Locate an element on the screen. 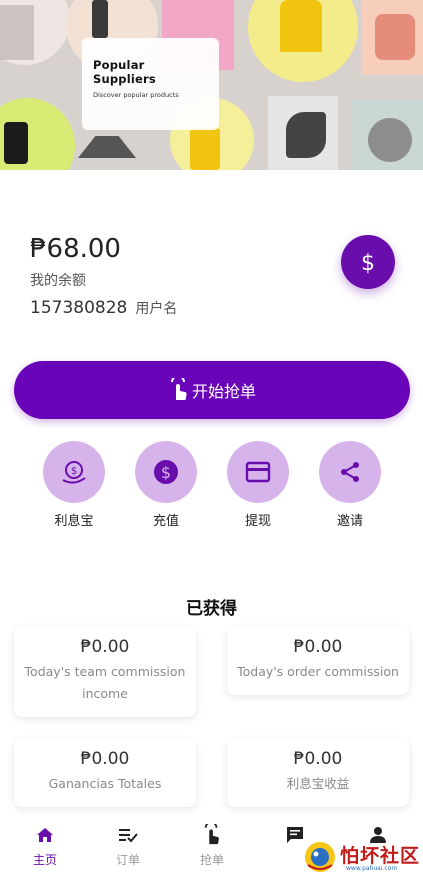 Image resolution: width=423 pixels, height=879 pixels. banner-subtitle: Discover popular products is located at coordinates (136, 95).